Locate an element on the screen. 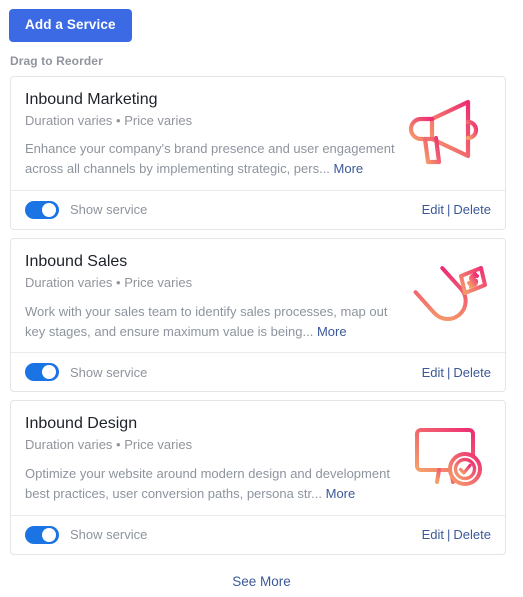 The image size is (523, 597). drag-to-reorder-label: Drag to Reorder is located at coordinates (56, 60).